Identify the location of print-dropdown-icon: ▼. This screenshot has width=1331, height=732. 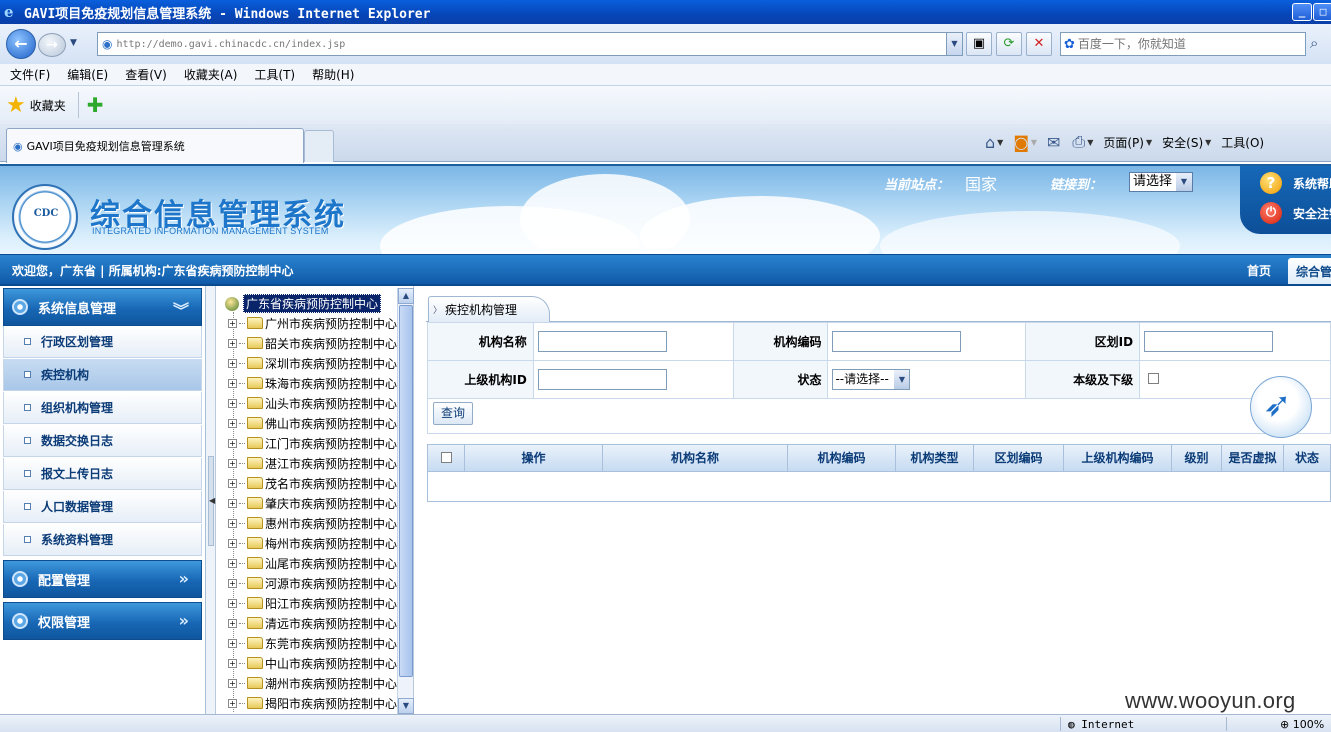
(1090, 142).